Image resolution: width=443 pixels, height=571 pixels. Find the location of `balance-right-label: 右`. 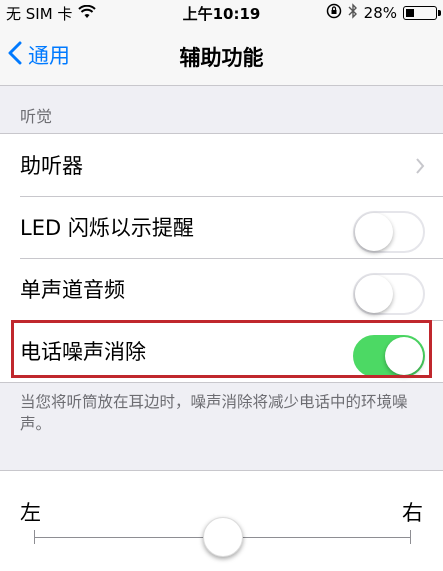

balance-right-label: 右 is located at coordinates (412, 513).